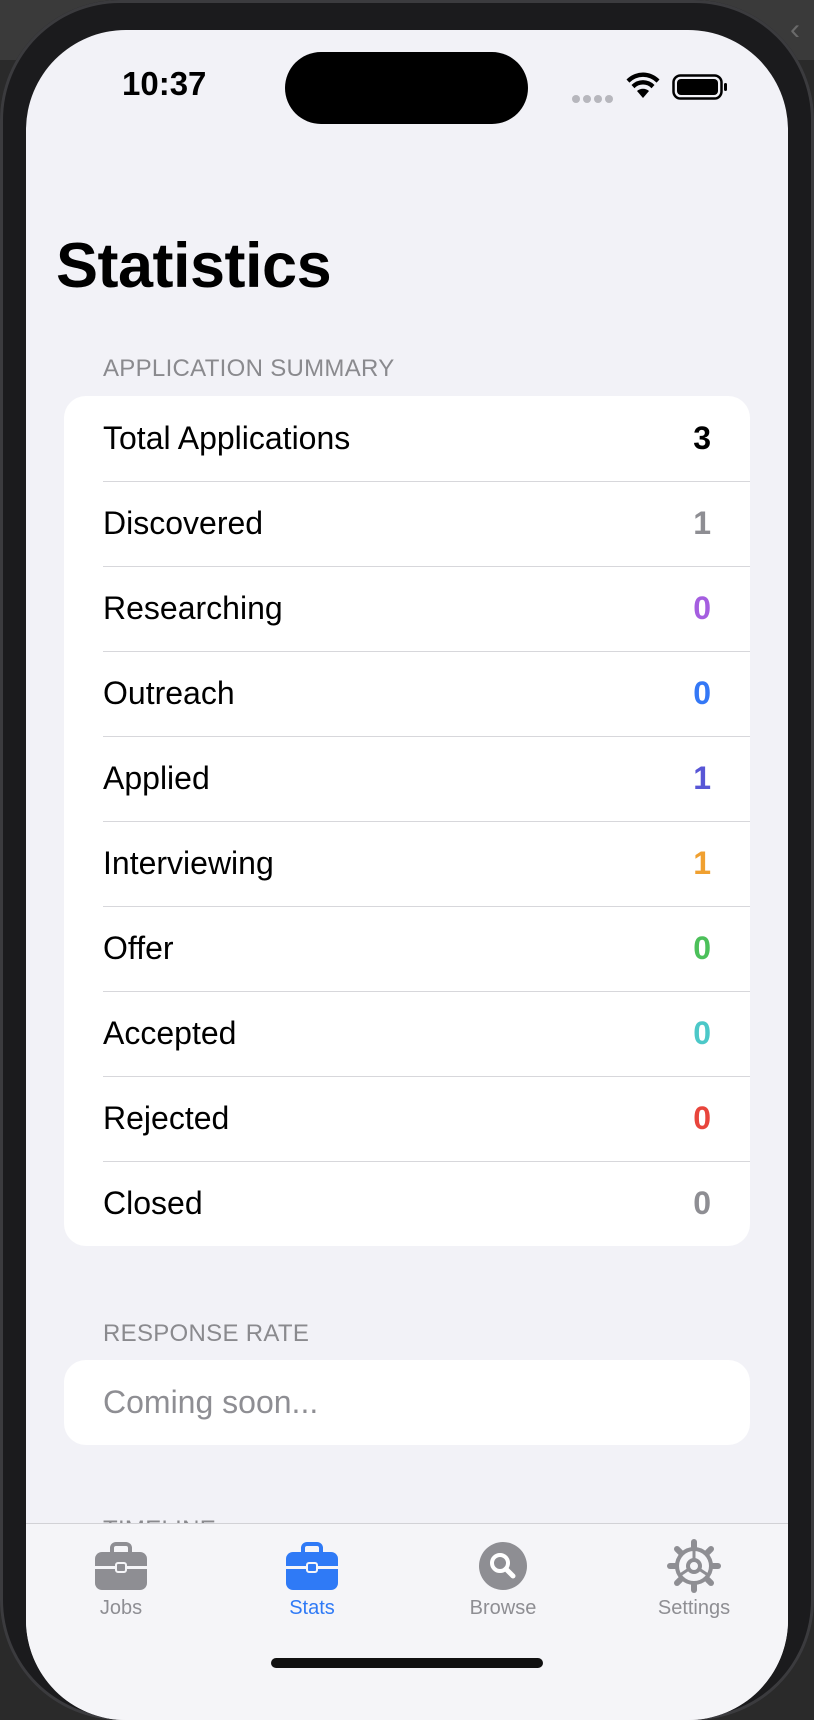 The width and height of the screenshot is (814, 1720). I want to click on status-bar: 10:37, so click(407, 85).